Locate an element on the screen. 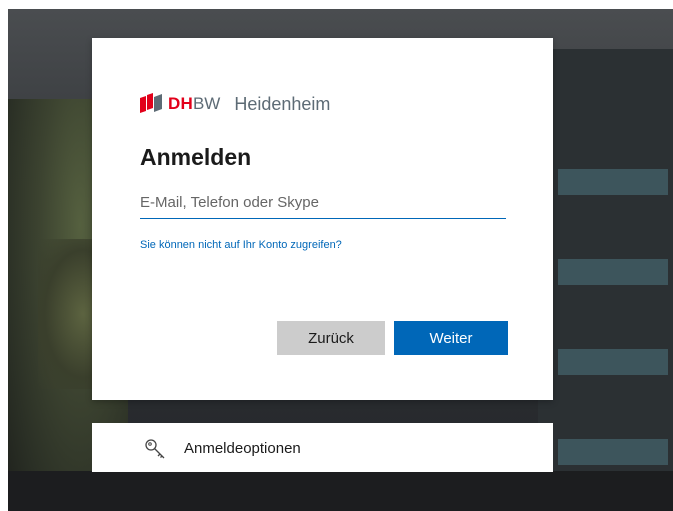  dhbw-logo-icon is located at coordinates (151, 103).